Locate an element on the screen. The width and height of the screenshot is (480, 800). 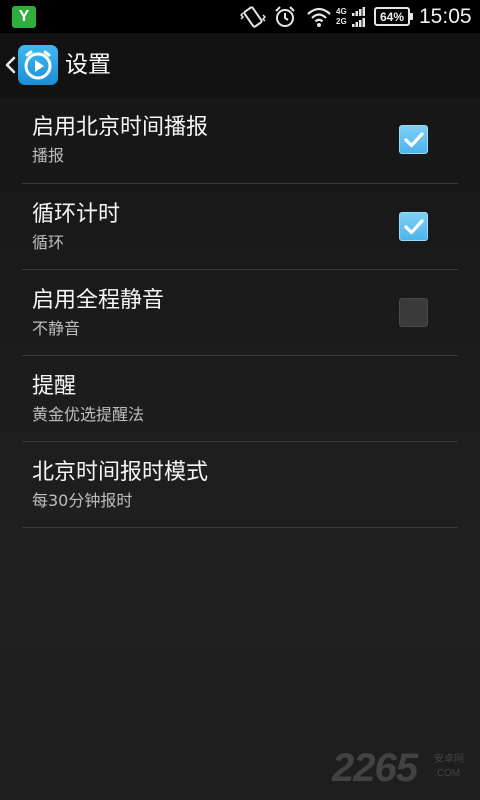
battery-icon: 64% is located at coordinates (393, 16).